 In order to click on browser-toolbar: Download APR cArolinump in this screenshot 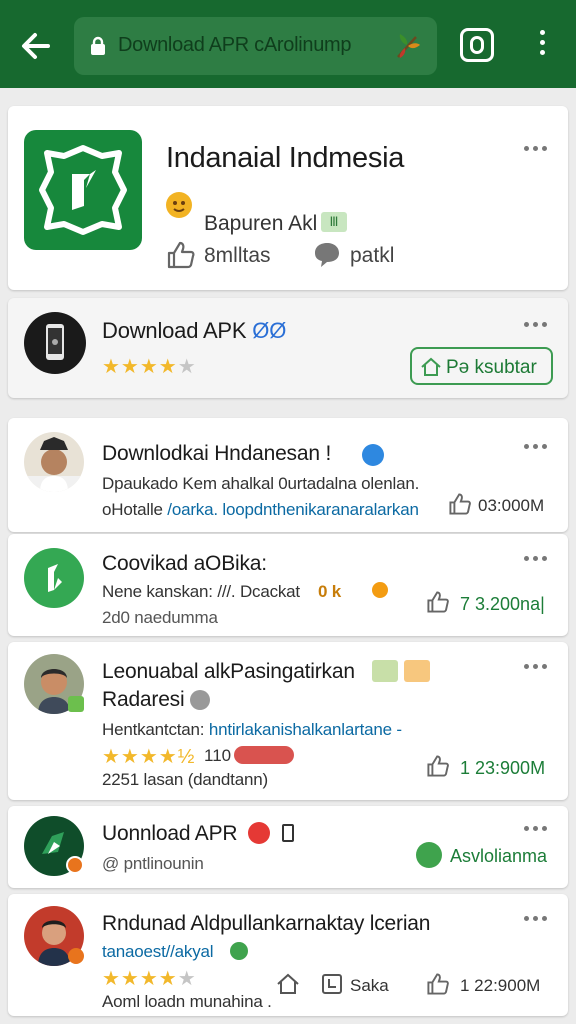, I will do `click(288, 44)`.